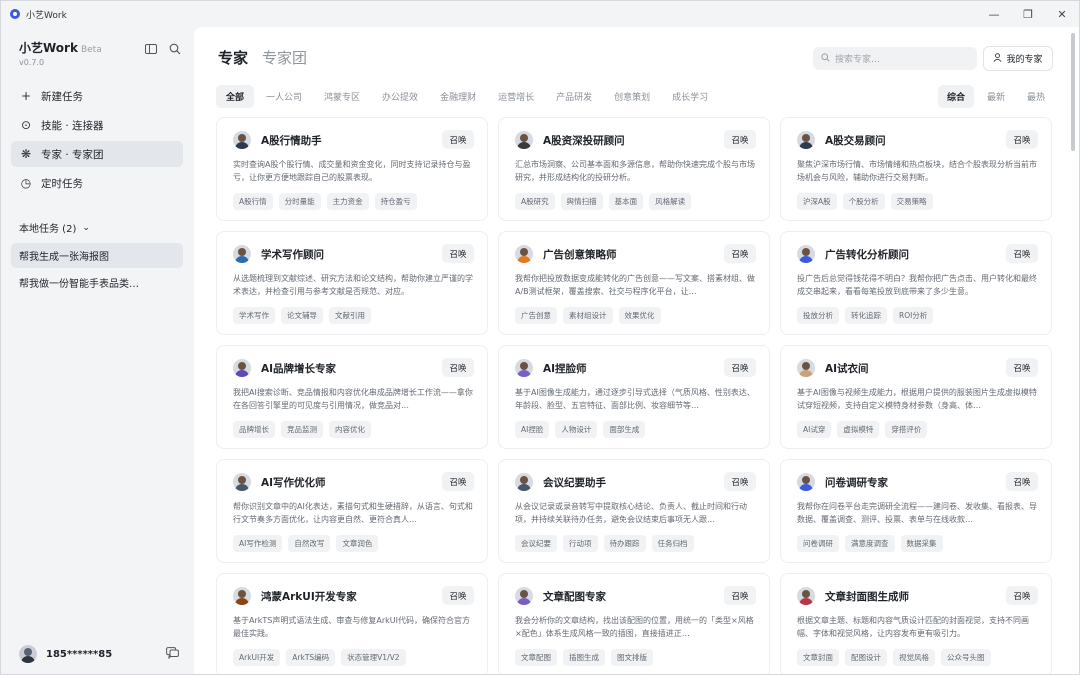  Describe the element at coordinates (62, 96) in the screenshot. I see `sidebar-item-label: 新建任务` at that location.